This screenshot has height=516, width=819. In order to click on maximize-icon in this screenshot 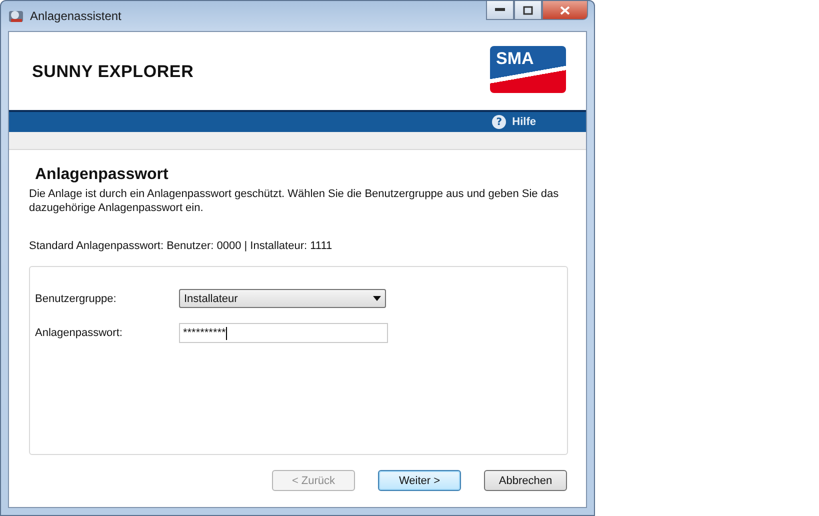, I will do `click(528, 10)`.